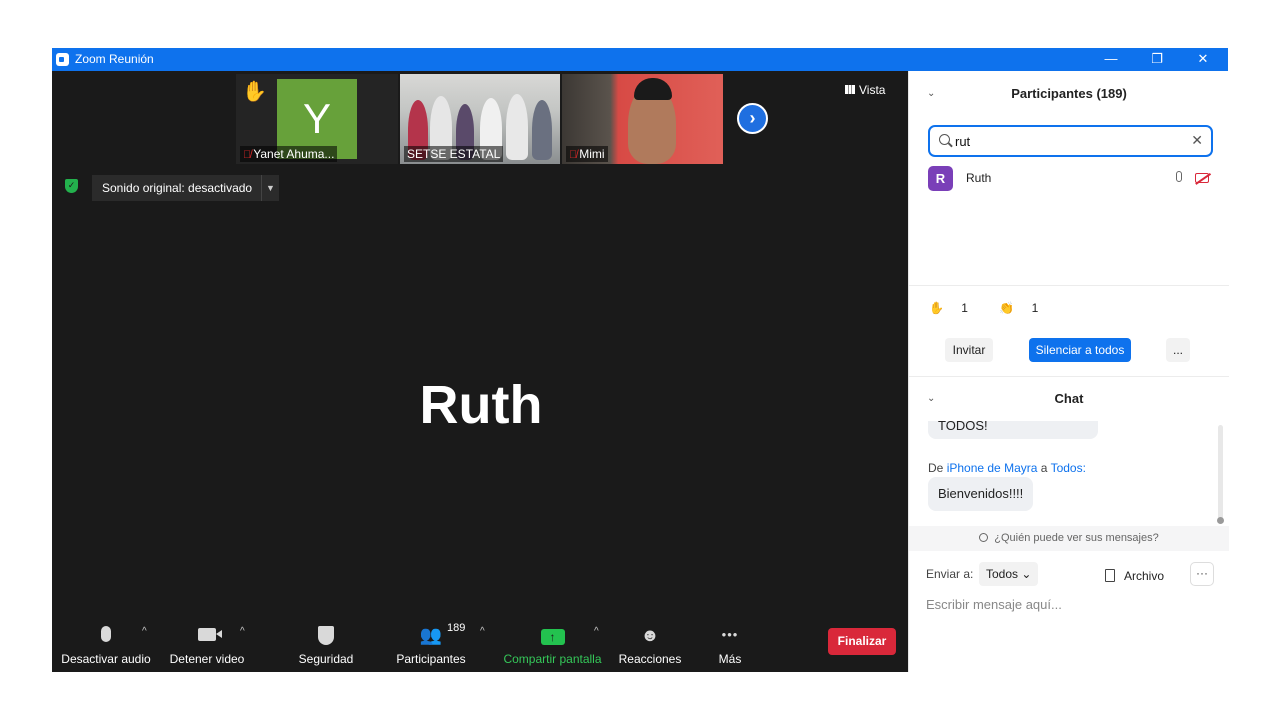 The height and width of the screenshot is (720, 1280). What do you see at coordinates (1144, 576) in the screenshot?
I see `file-label: Archivo` at bounding box center [1144, 576].